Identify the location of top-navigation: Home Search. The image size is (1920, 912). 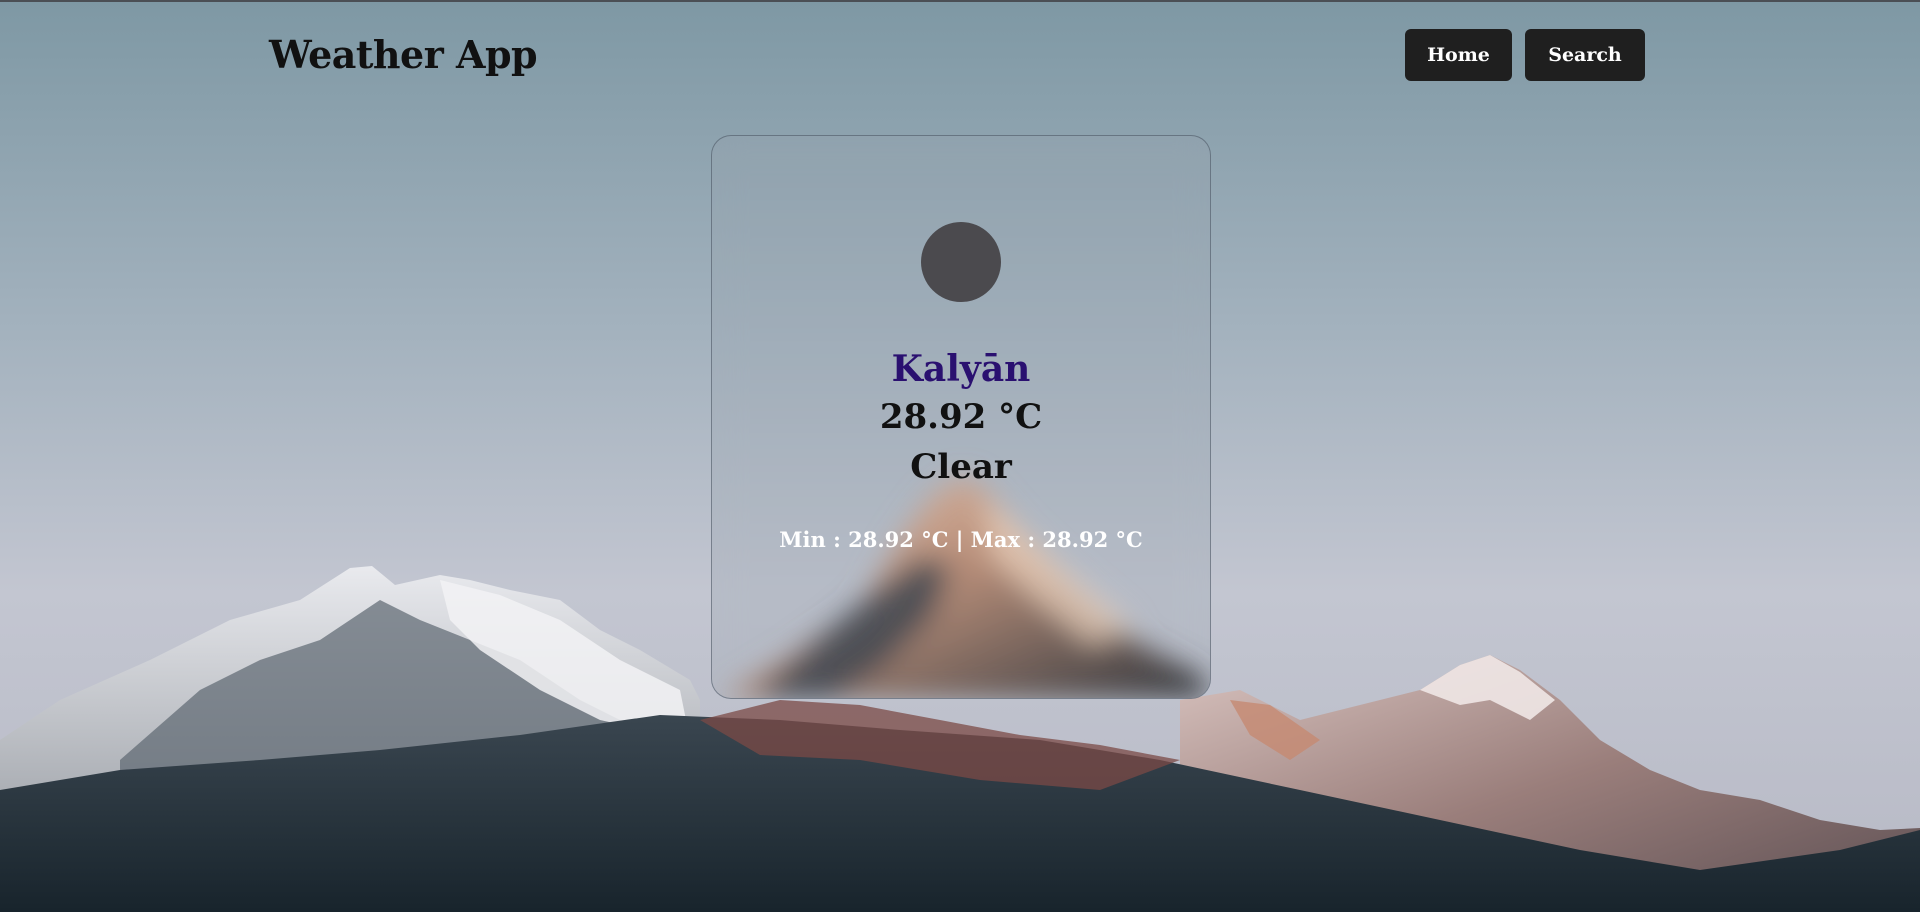
(1525, 55).